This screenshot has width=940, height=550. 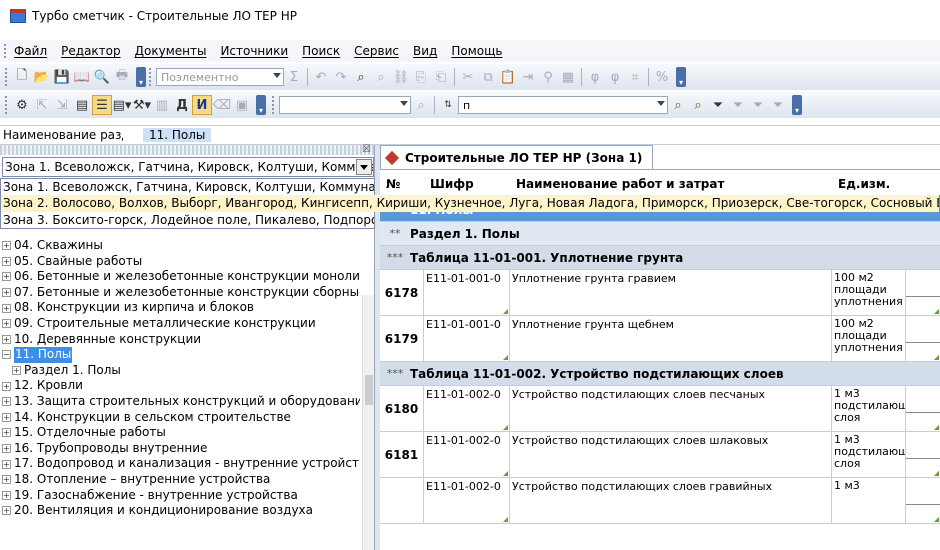 I want to click on close-icon: ☒, so click(x=366, y=149).